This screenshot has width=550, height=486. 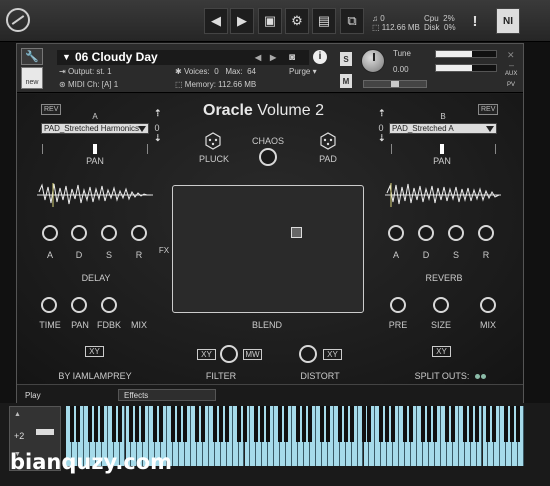 What do you see at coordinates (51, 109) in the screenshot?
I see `rev-a-button: REV` at bounding box center [51, 109].